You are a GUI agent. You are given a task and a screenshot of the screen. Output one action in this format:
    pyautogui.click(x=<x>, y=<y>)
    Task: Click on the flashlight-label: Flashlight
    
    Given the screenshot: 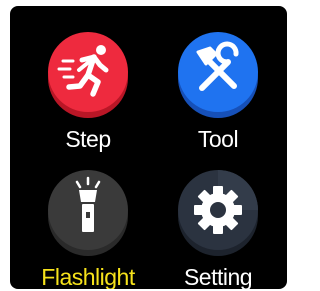 What is the action you would take?
    pyautogui.click(x=88, y=276)
    